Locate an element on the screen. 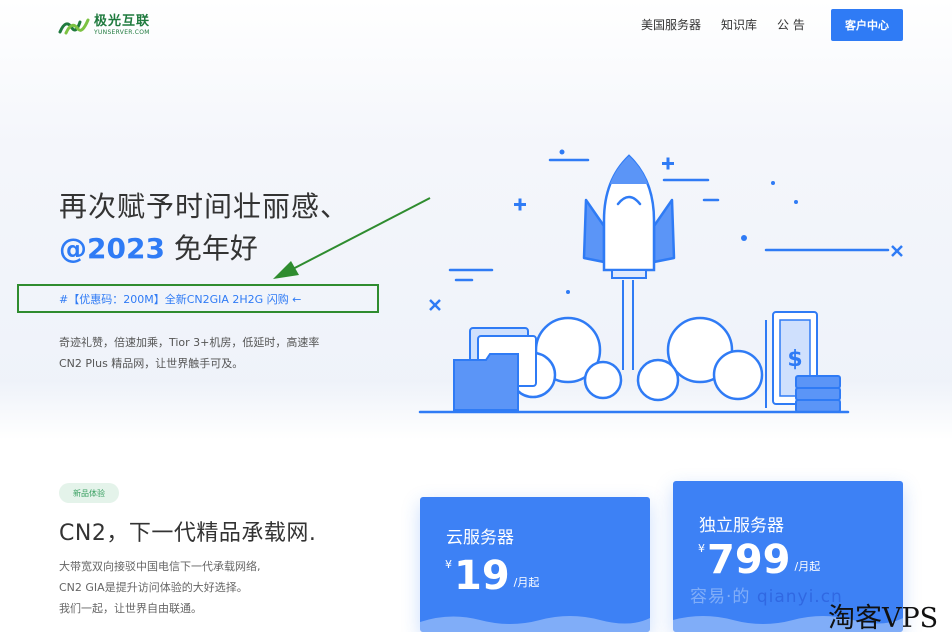 The image size is (952, 632). promo-link: #【优惠码：200M】全新CN2GIA 2H2G 闪购 ← is located at coordinates (180, 299).